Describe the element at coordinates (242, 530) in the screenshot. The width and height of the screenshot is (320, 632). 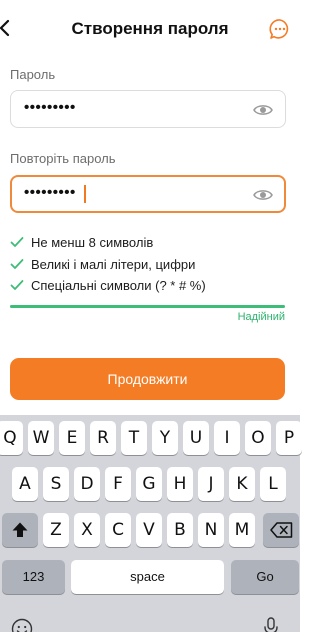
I see `key-m: M` at that location.